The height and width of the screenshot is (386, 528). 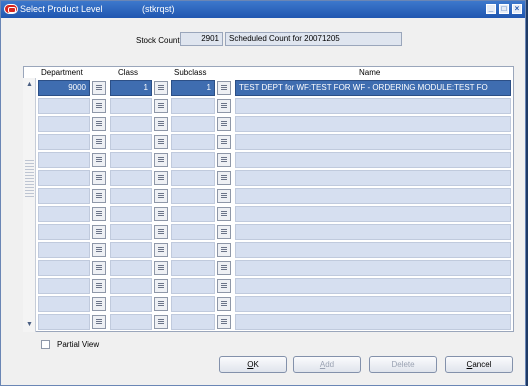 What do you see at coordinates (479, 364) in the screenshot?
I see `cancel-button: Cancel` at bounding box center [479, 364].